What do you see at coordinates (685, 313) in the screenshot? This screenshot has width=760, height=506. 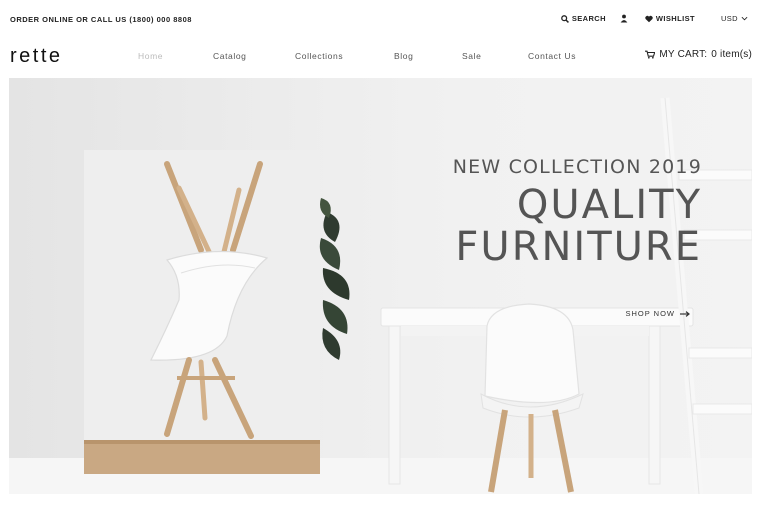 I see `arrow-right-icon` at bounding box center [685, 313].